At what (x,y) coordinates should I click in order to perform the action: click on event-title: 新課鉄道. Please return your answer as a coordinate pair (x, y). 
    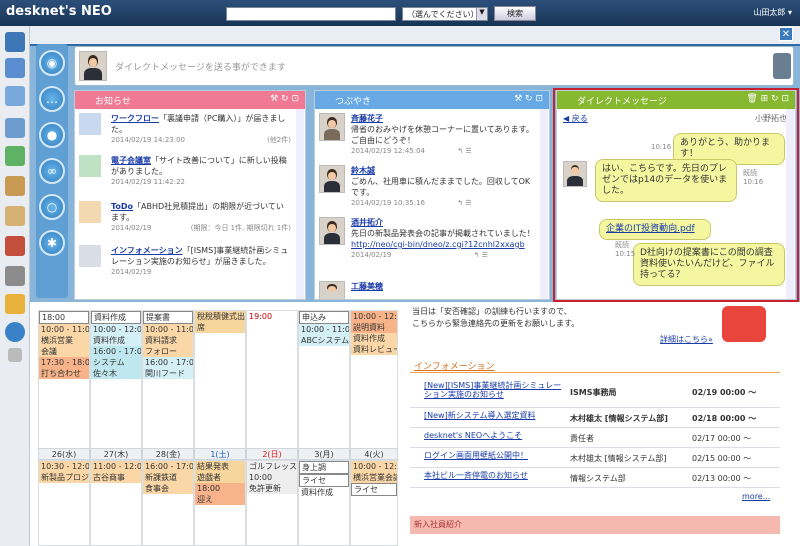
    Looking at the image, I should click on (168, 477).